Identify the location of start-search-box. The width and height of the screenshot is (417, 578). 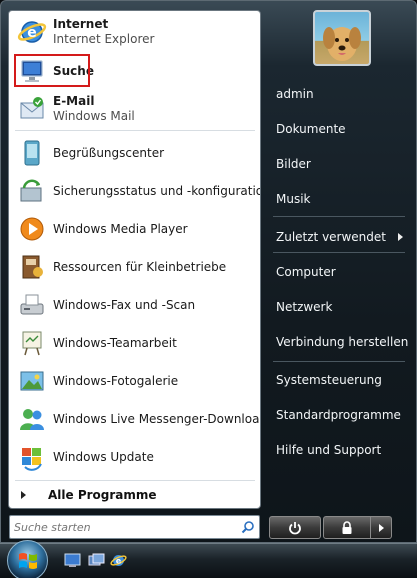
(134, 527).